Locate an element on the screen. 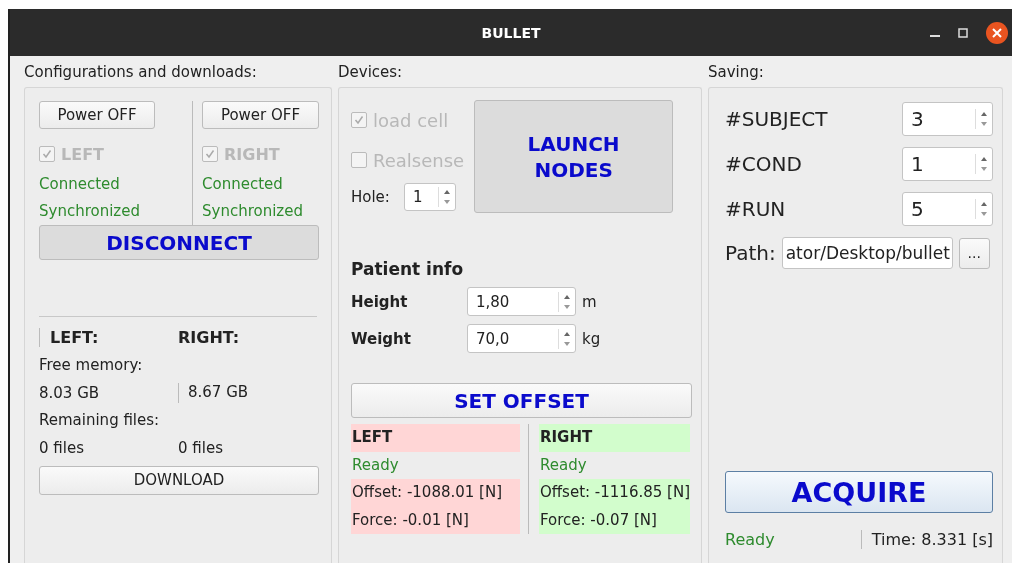 The height and width of the screenshot is (563, 1012). offset-reading: Offset: -1116.85 [N] is located at coordinates (614, 493).